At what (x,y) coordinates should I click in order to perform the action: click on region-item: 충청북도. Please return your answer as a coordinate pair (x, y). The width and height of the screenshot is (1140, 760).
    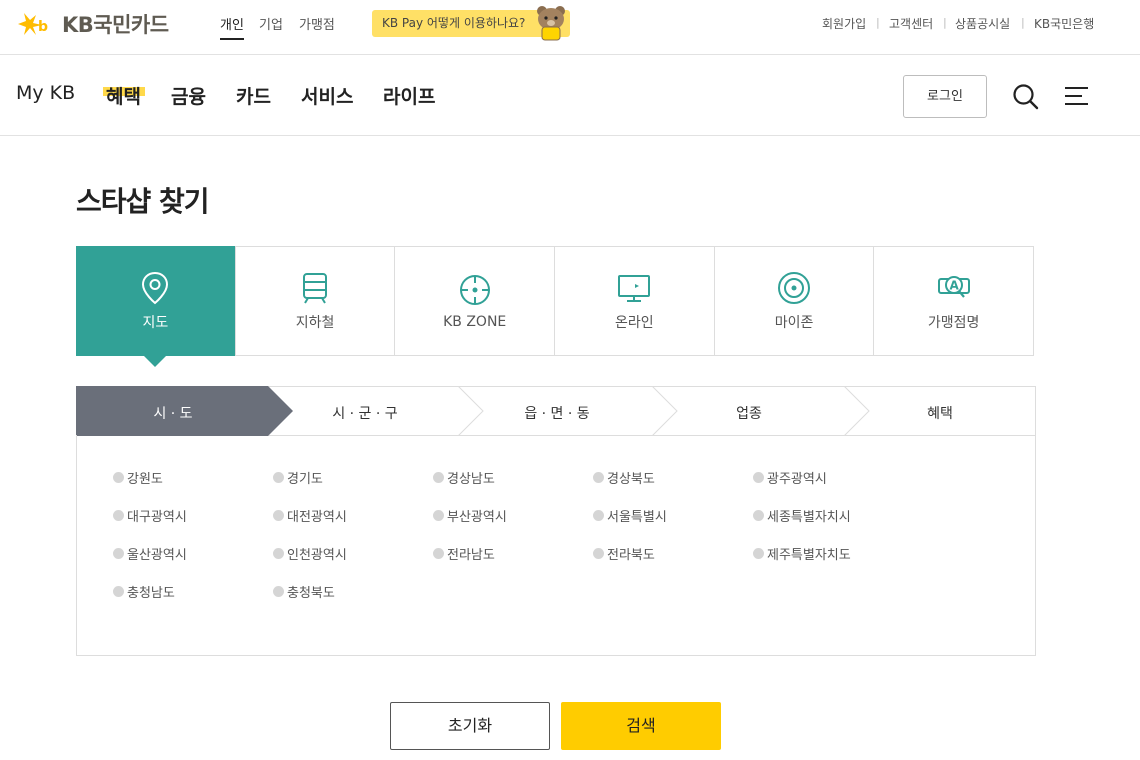
    Looking at the image, I should click on (304, 591).